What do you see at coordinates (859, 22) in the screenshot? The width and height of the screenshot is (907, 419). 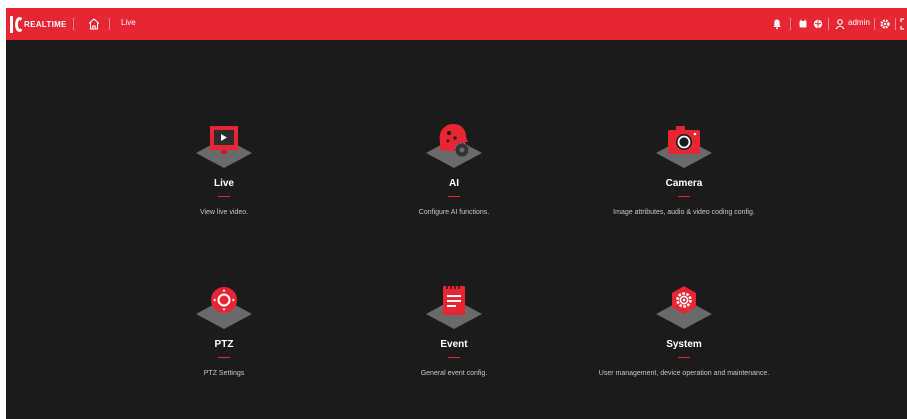 I see `user-name: admin` at bounding box center [859, 22].